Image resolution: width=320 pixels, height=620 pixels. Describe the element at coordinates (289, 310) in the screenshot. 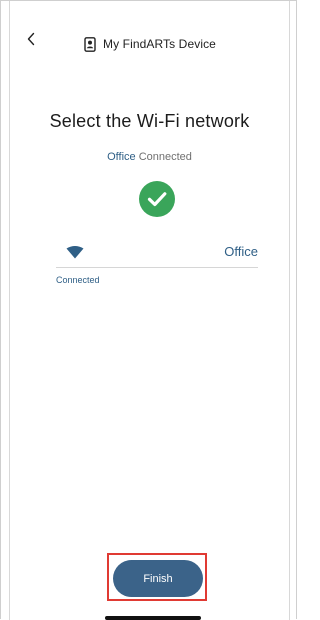

I see `right-border` at that location.